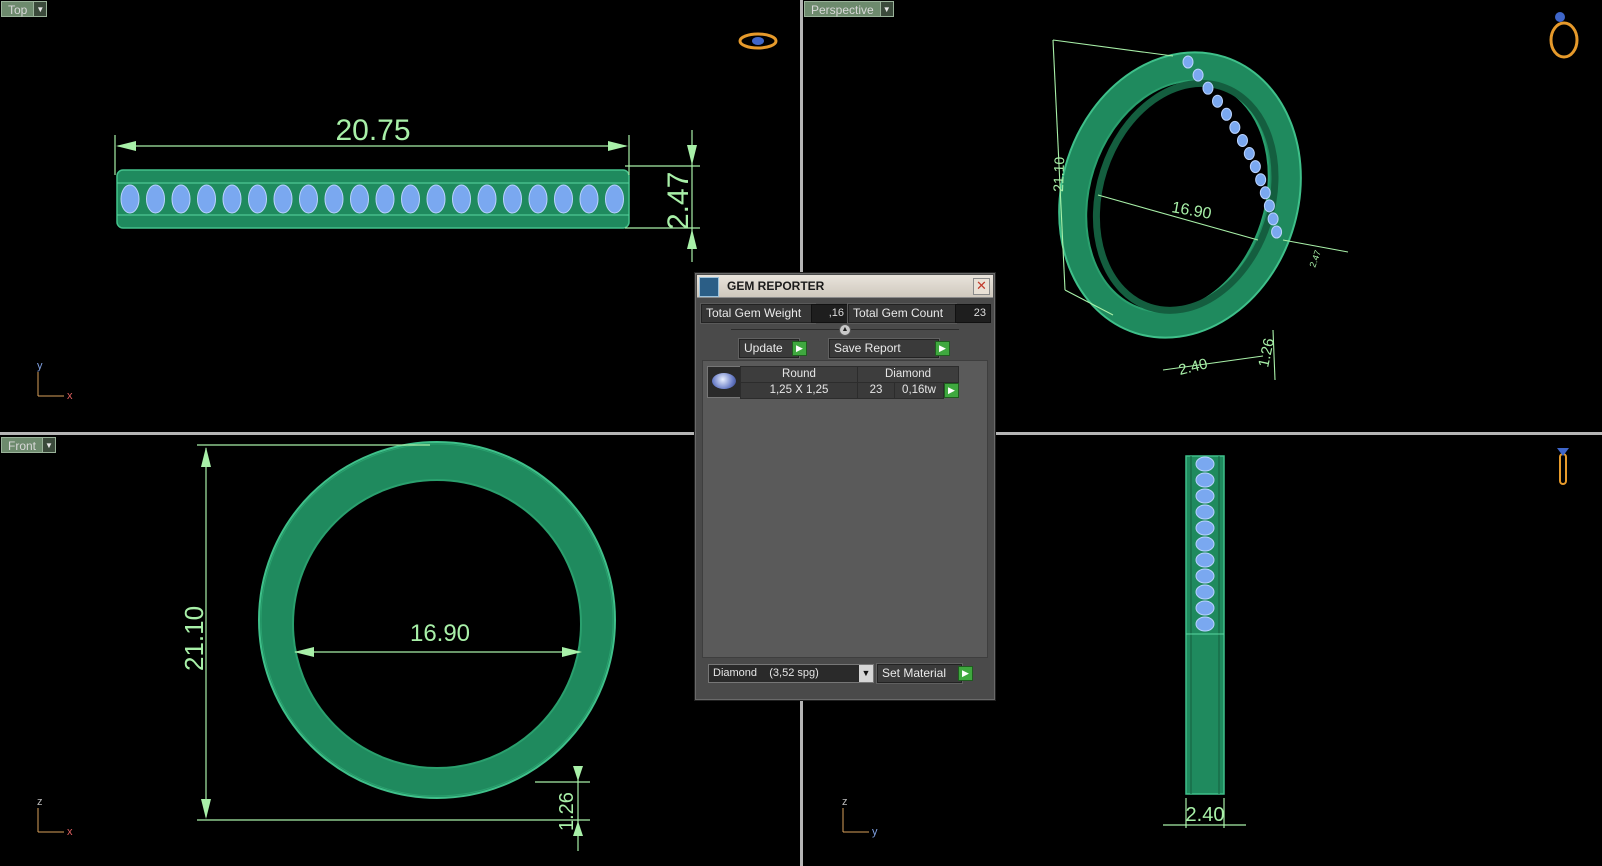 The image size is (1602, 866). I want to click on axis-gizmo-top, so click(50, 384).